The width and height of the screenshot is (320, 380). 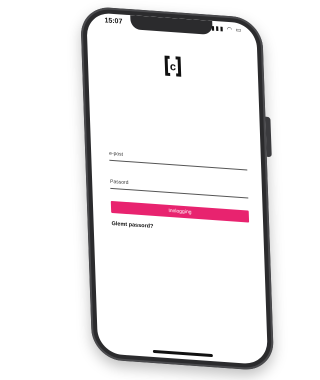 I want to click on brand-logo-icon: c, so click(x=173, y=66).